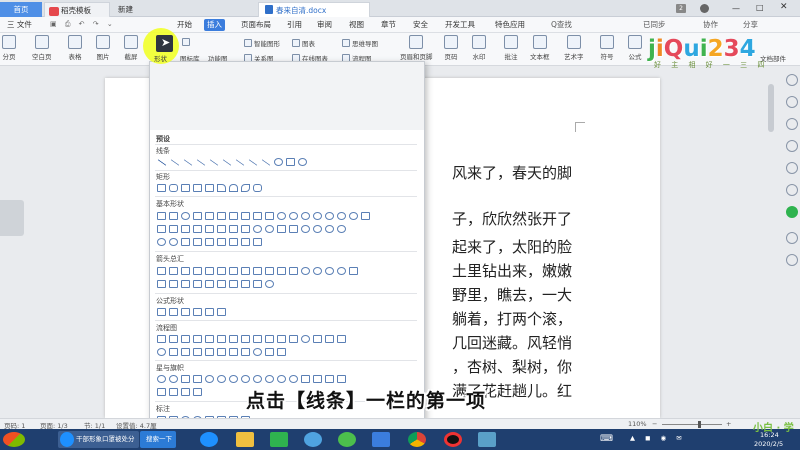 This screenshot has height=450, width=800. Describe the element at coordinates (214, 25) in the screenshot. I see `menu-insert: 插入` at that location.